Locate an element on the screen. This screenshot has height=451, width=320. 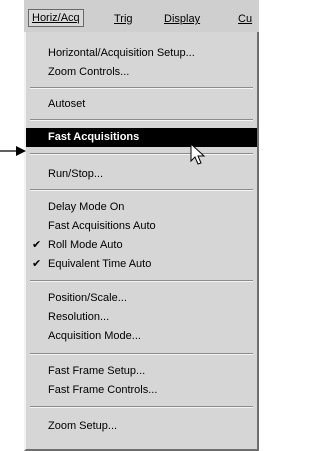
menu-display: Display is located at coordinates (182, 19).